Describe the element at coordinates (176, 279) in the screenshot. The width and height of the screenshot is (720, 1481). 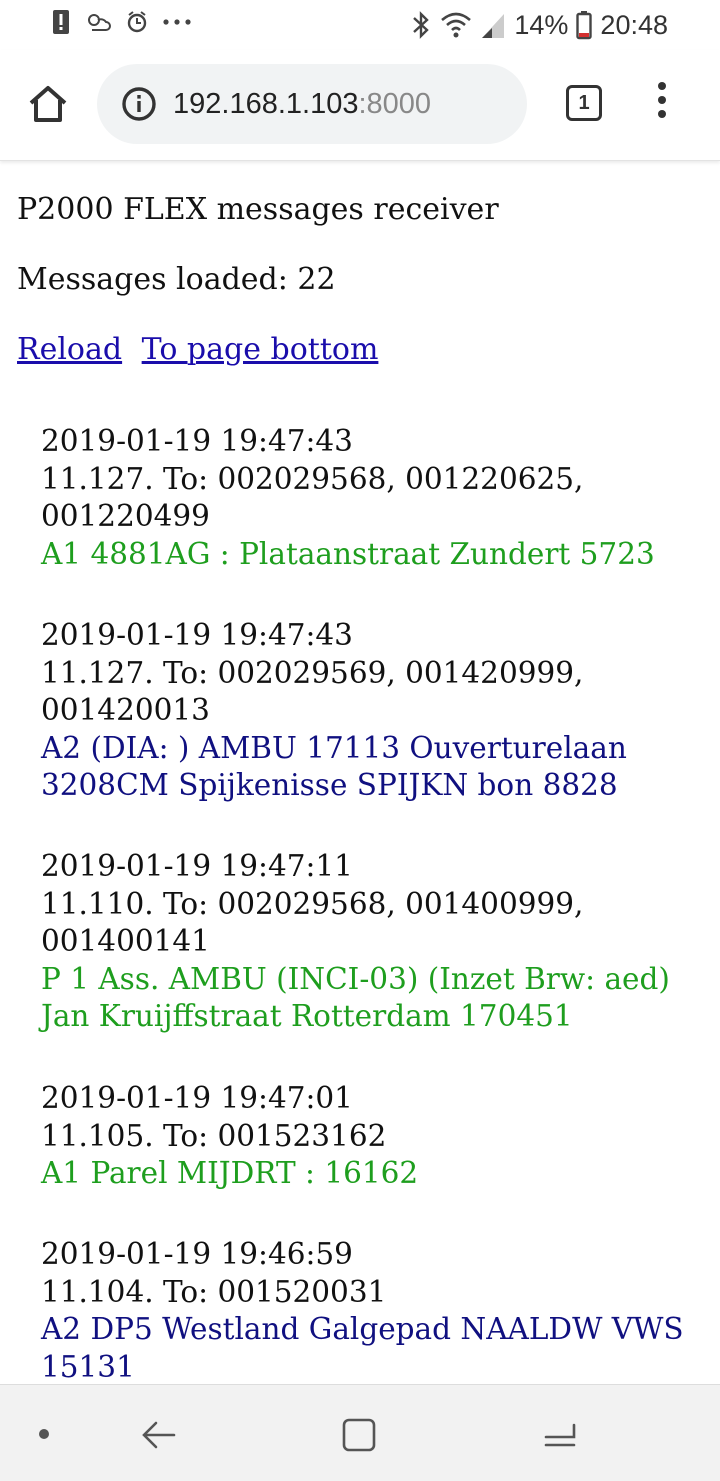
I see `messages-loaded-count: Messages loaded: 22` at that location.